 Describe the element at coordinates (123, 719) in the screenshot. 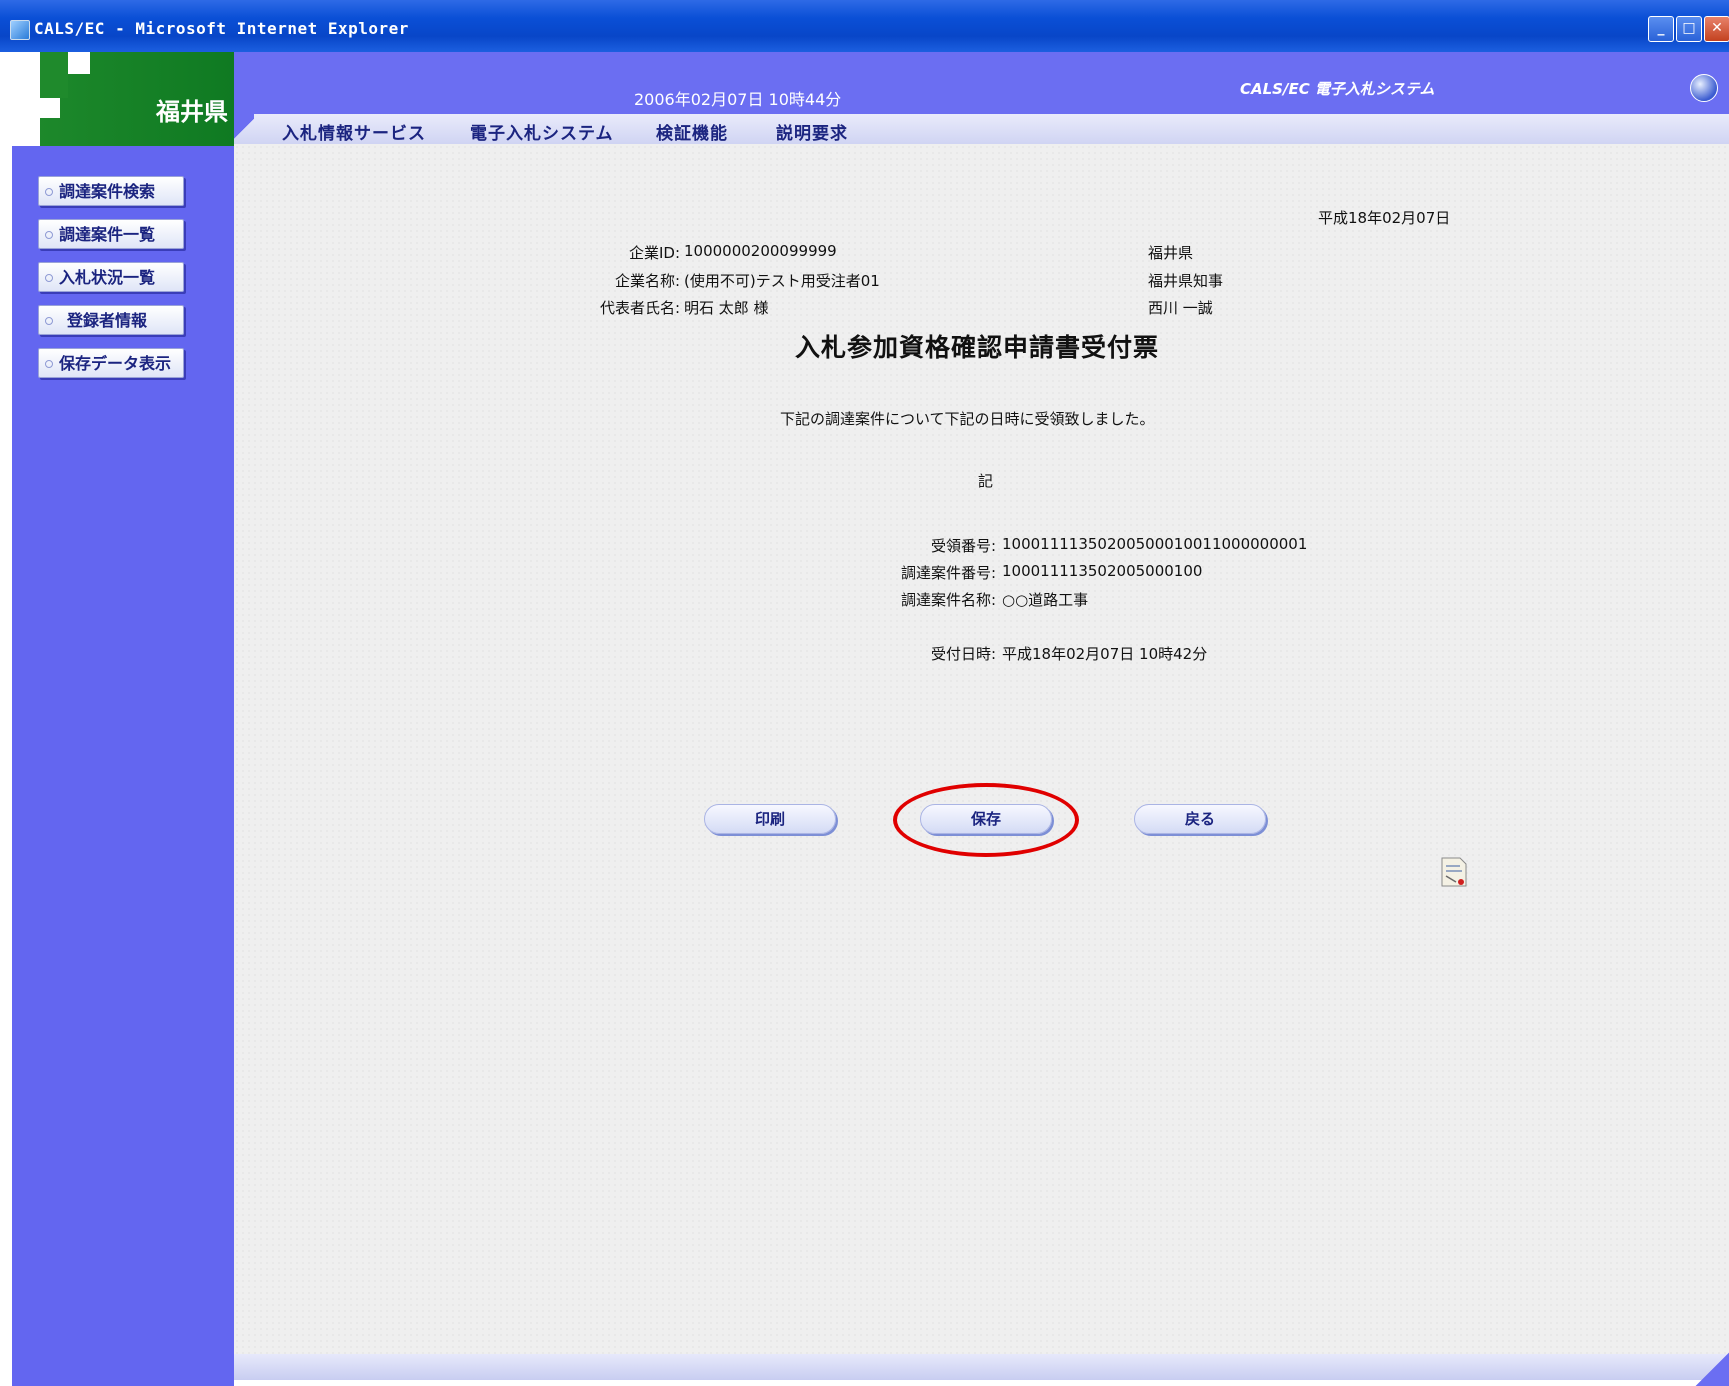

I see `left-sidebar` at that location.